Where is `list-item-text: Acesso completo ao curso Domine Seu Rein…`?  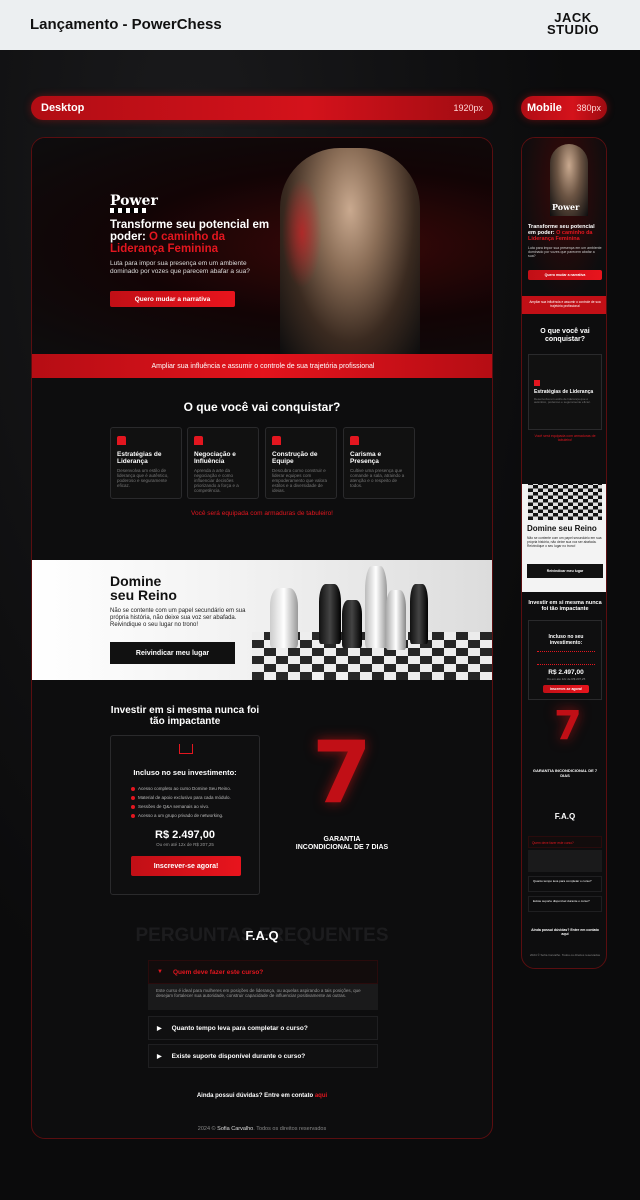
list-item-text: Acesso completo ao curso Domine Seu Rein… is located at coordinates (185, 788).